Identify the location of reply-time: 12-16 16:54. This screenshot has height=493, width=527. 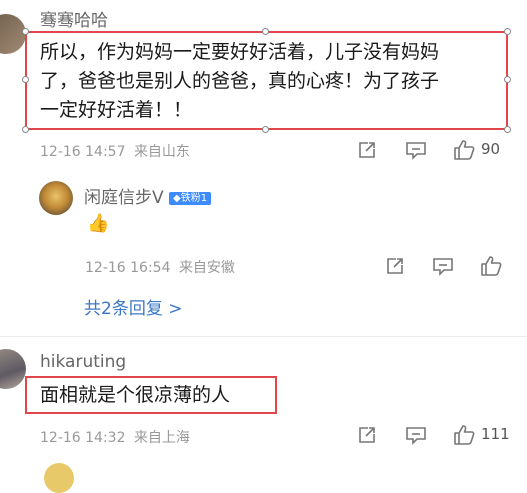
(128, 268).